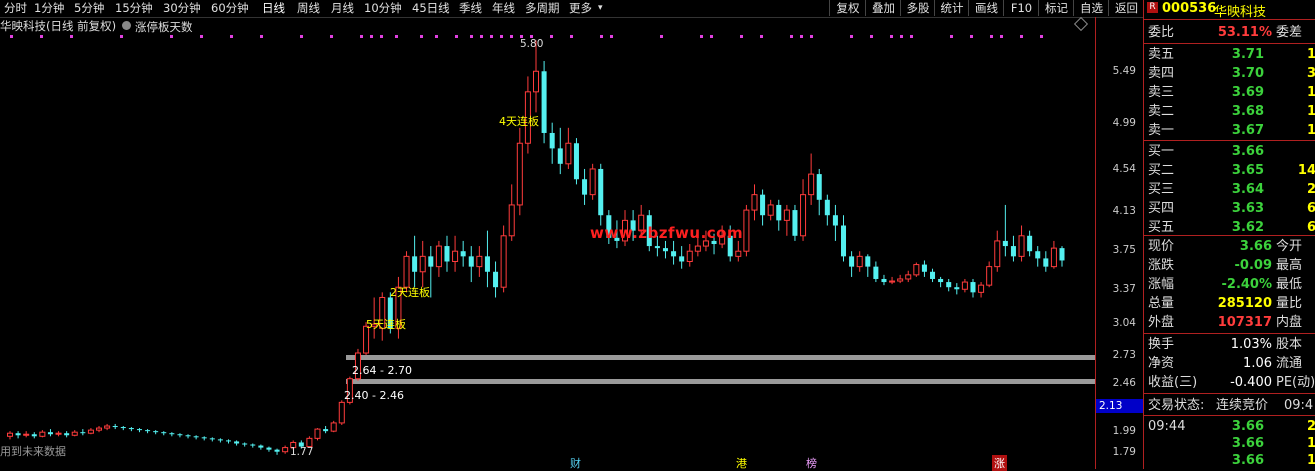 Image resolution: width=1315 pixels, height=471 pixels. Describe the element at coordinates (49, 8) in the screenshot. I see `period-tab-1min: 1分钟` at that location.